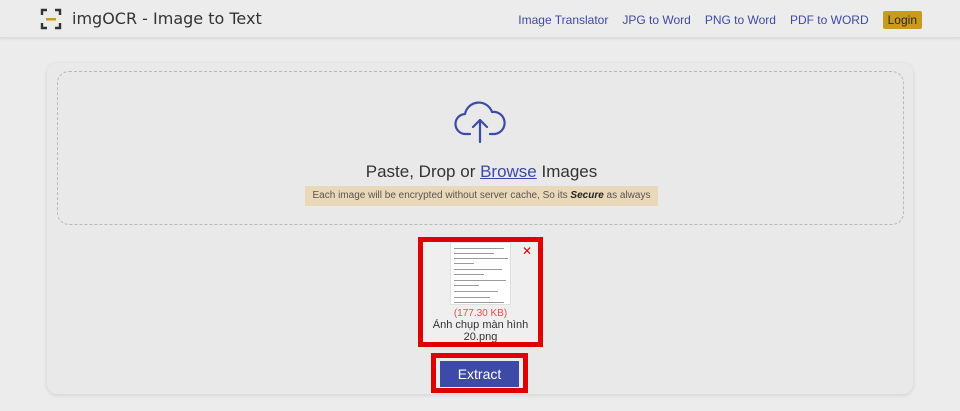  What do you see at coordinates (829, 20) in the screenshot?
I see `nav-pdf-to-word: PDF to WORD` at bounding box center [829, 20].